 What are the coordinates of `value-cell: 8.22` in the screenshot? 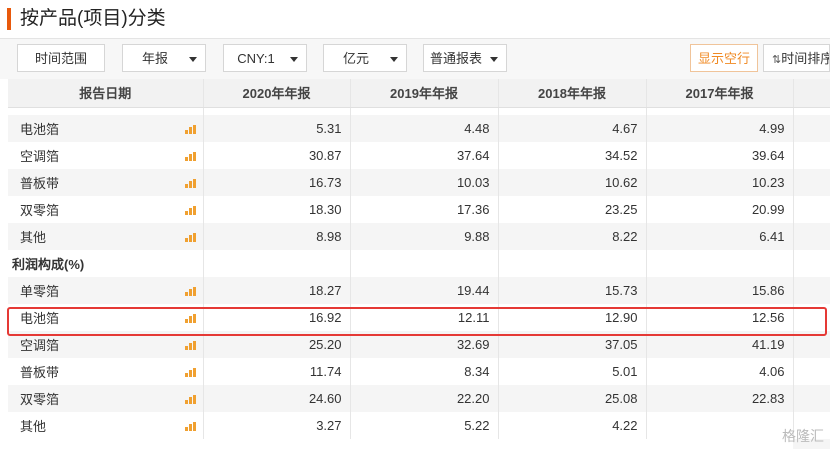 It's located at (572, 236).